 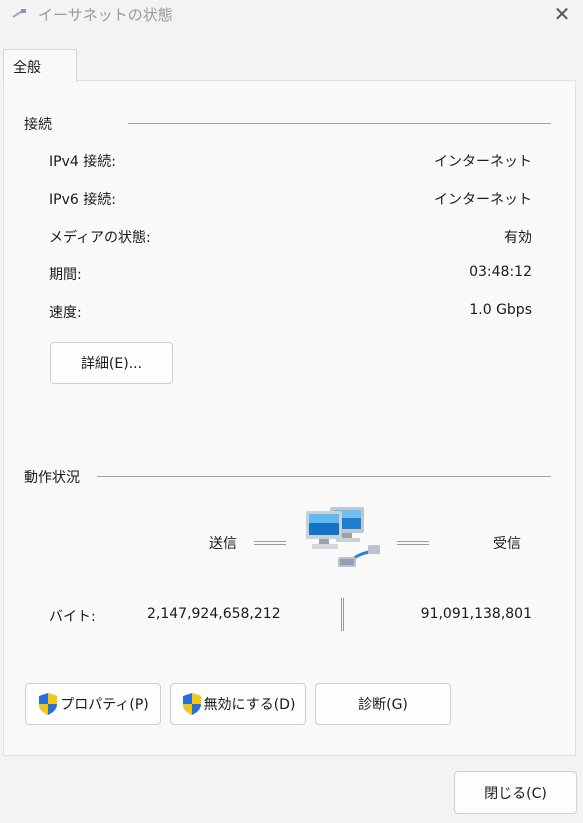 I want to click on sent-activity-line, so click(x=270, y=543).